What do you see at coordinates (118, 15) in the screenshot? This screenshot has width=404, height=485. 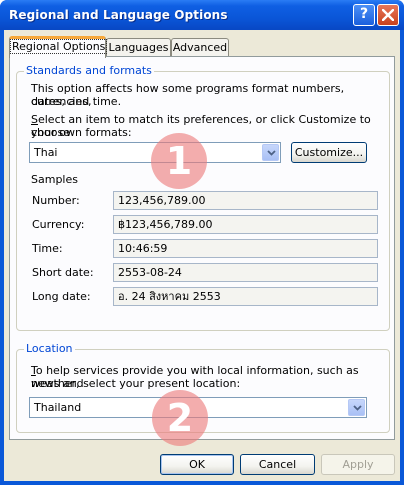 I see `window-title: Regional and Language Options` at bounding box center [118, 15].